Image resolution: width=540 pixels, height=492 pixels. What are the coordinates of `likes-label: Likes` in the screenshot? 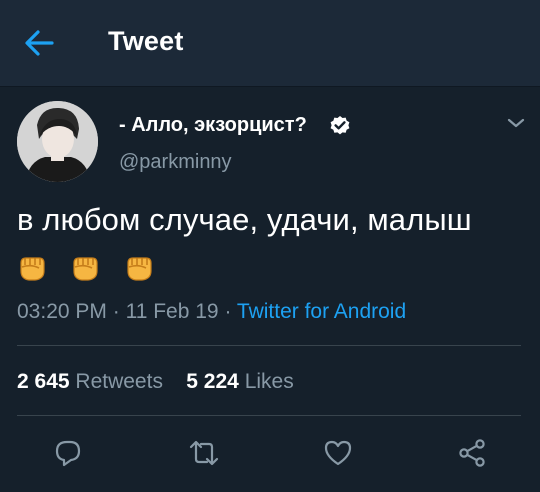 It's located at (269, 381).